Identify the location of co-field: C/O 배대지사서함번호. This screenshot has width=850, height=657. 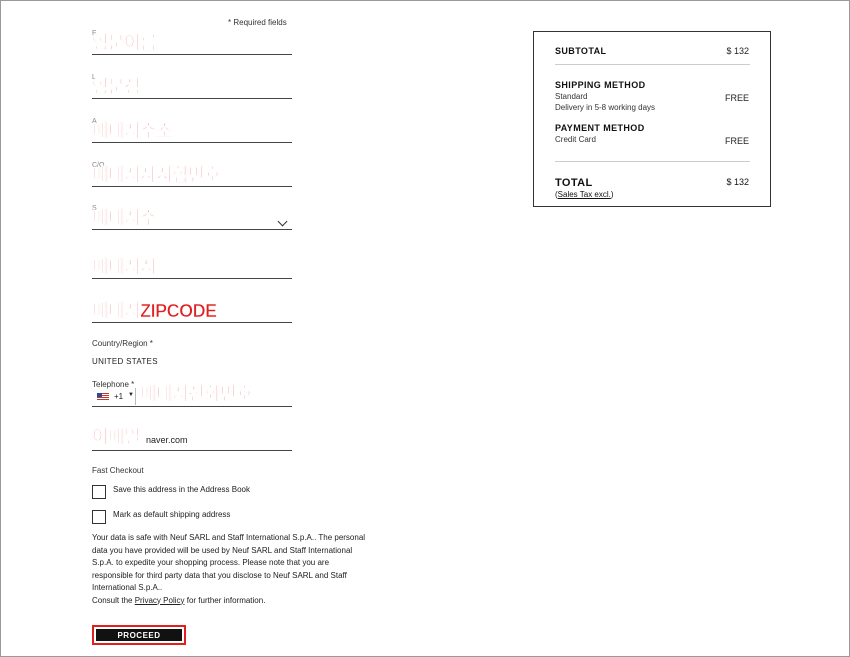
(192, 174).